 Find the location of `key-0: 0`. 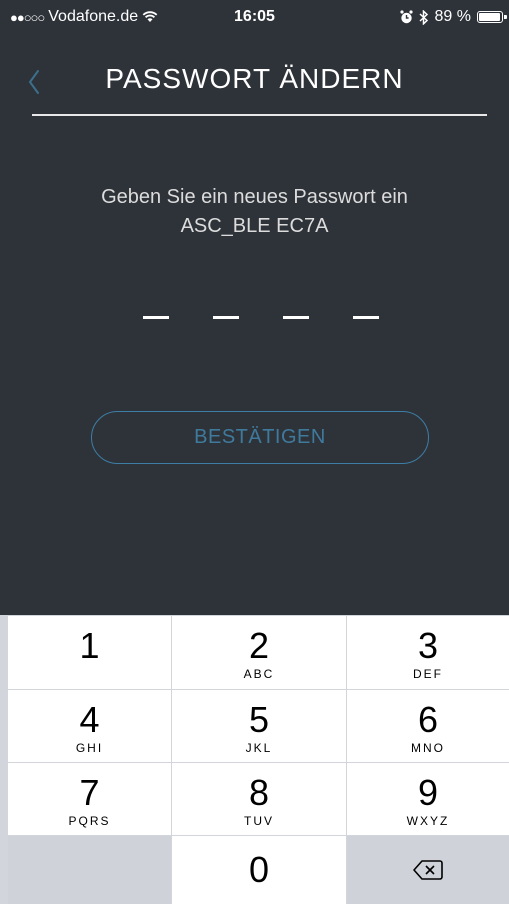

key-0: 0 is located at coordinates (259, 870).